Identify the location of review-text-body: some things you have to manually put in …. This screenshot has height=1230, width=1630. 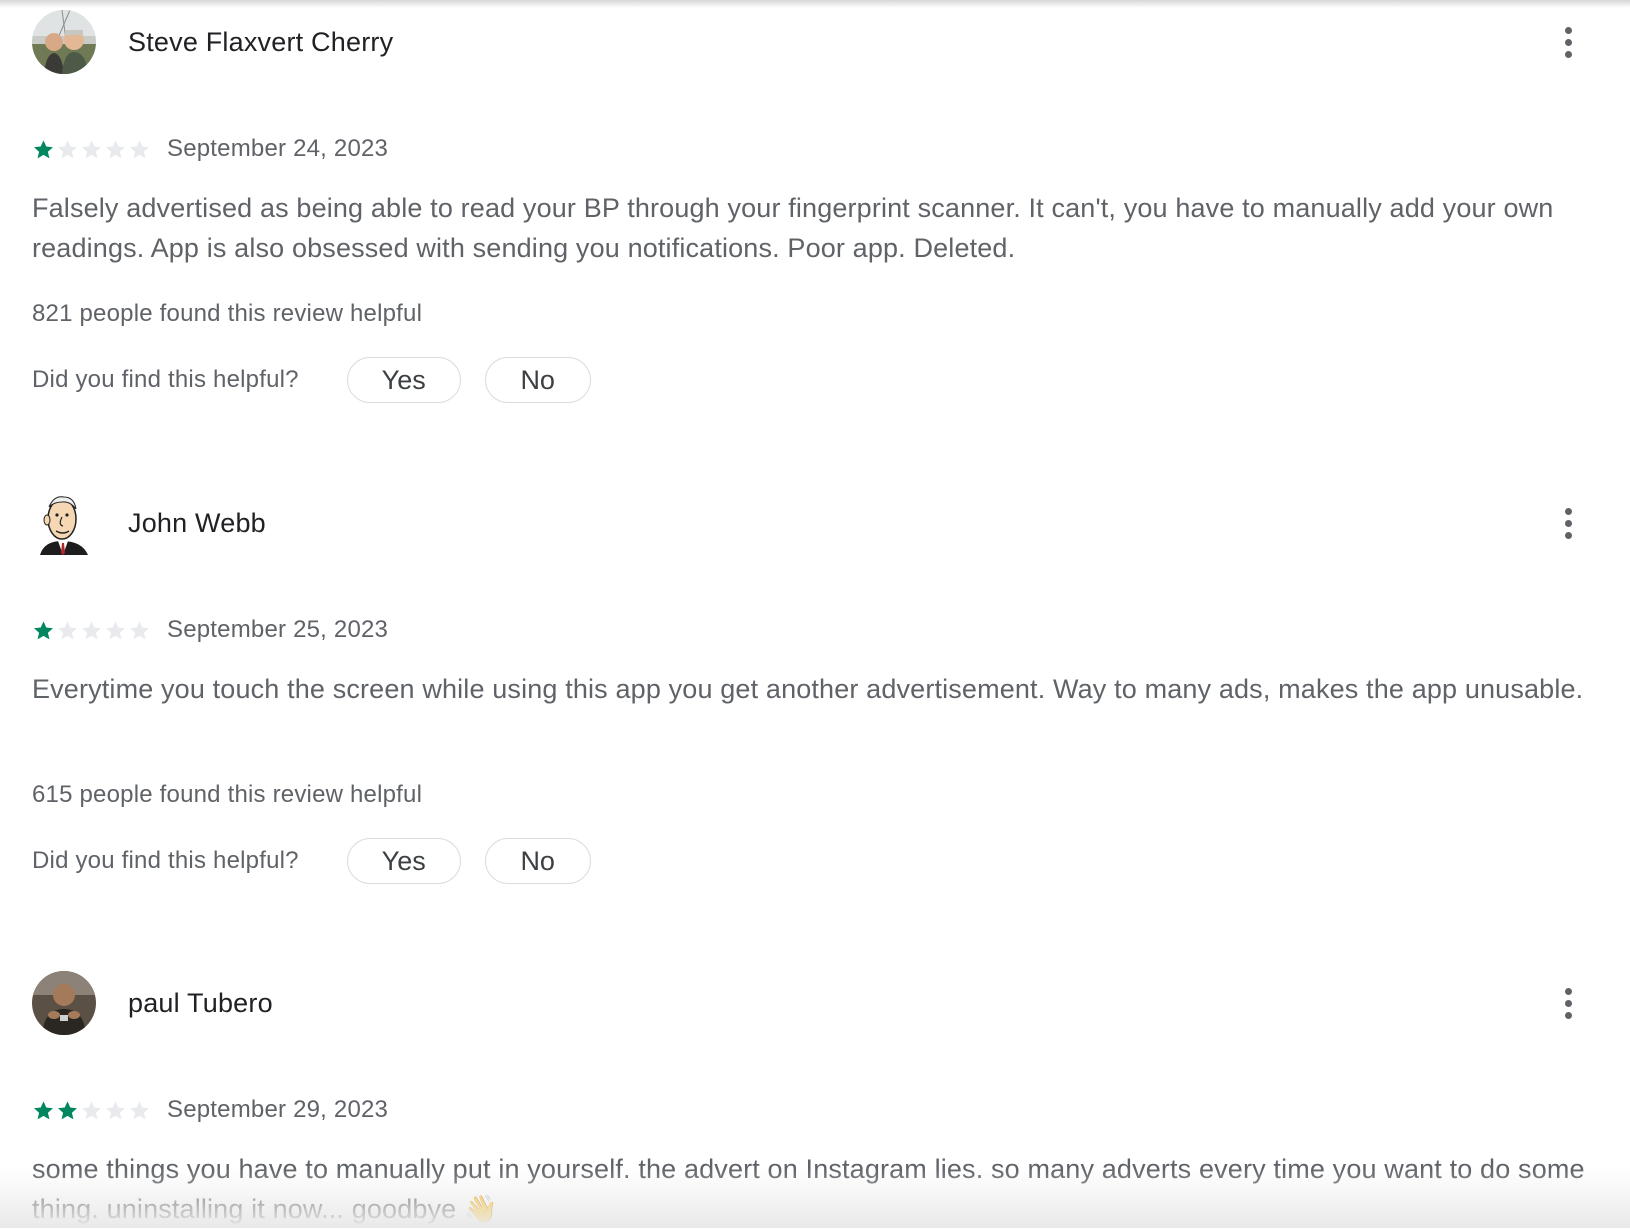
(808, 1189).